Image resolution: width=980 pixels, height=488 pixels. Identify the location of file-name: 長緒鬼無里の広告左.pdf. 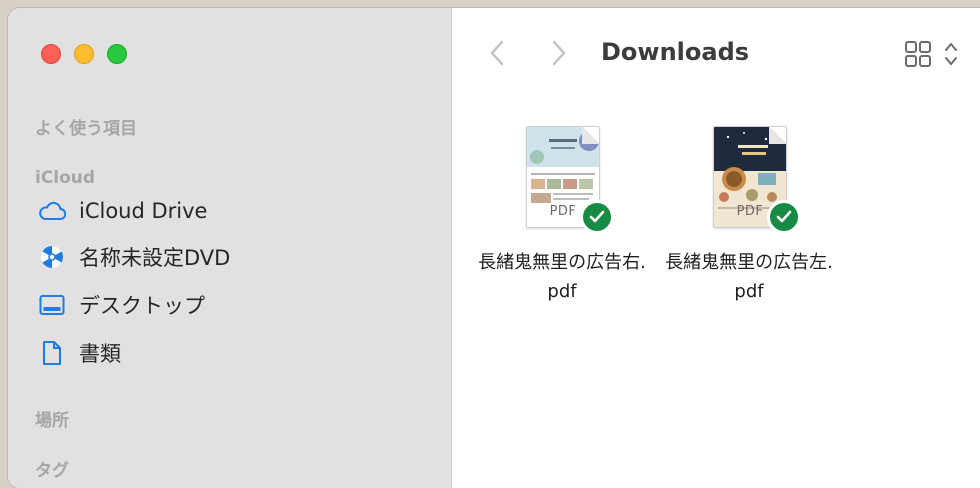
(749, 277).